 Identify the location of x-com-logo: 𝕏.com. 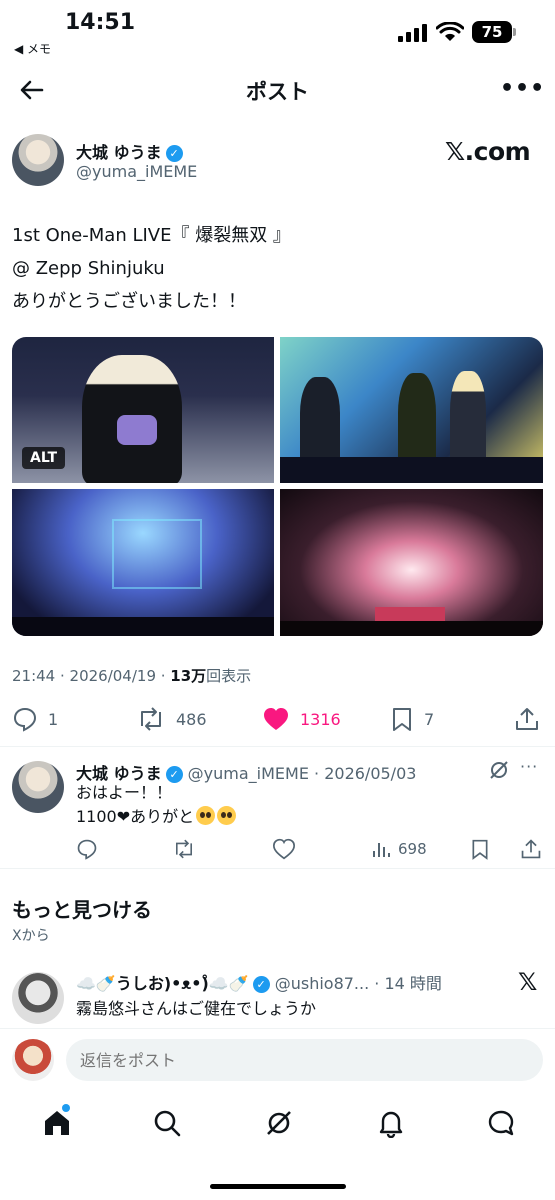
(488, 151).